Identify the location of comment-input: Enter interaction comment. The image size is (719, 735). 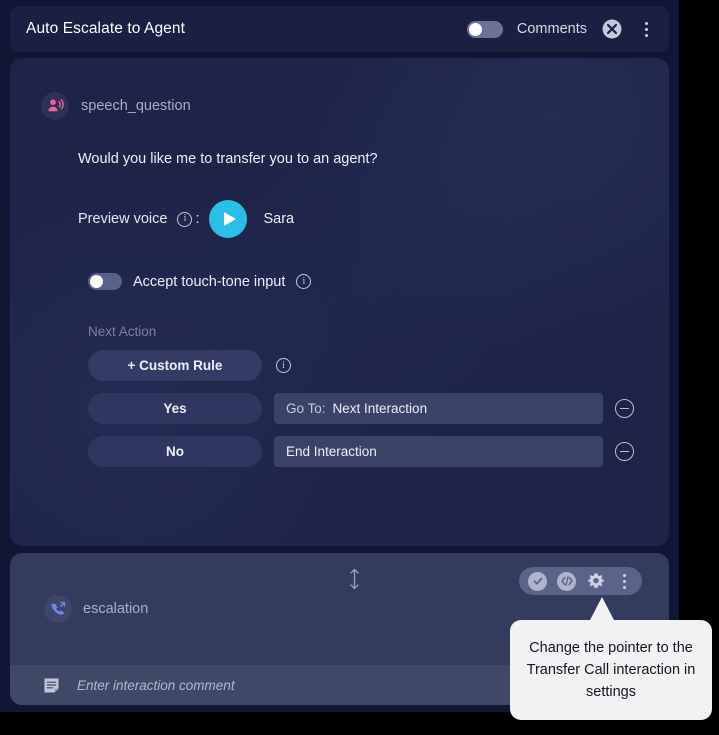
(156, 685).